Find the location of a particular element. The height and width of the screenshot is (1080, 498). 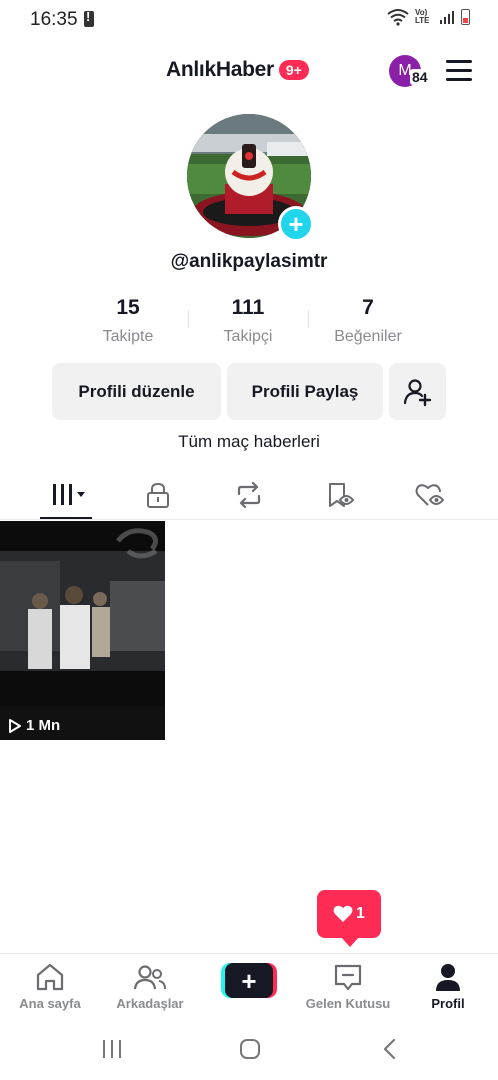

likes-notification: 1 is located at coordinates (349, 918).